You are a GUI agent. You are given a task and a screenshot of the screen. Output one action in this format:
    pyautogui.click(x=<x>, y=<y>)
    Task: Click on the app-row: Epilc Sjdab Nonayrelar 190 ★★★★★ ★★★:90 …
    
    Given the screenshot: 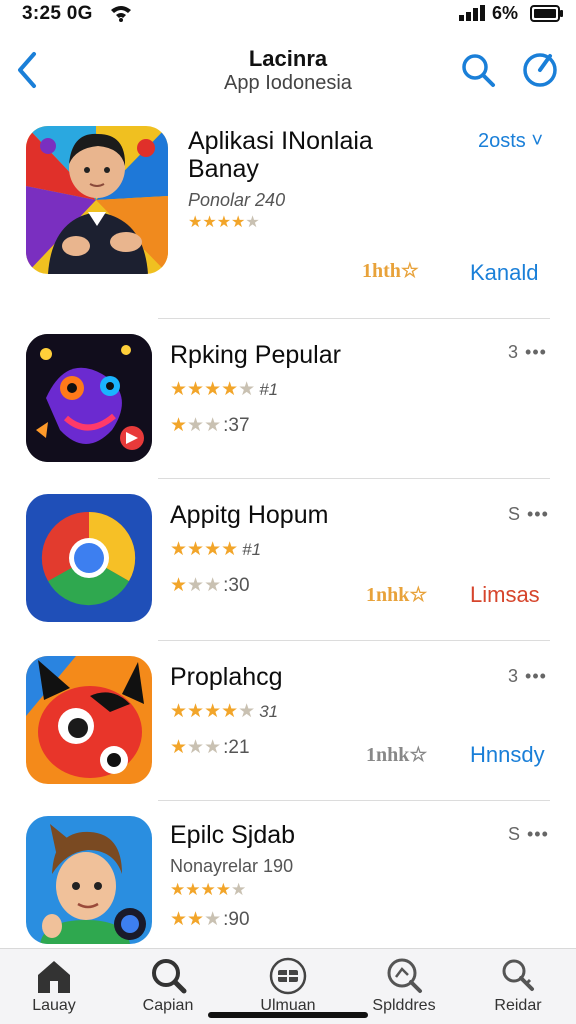 What is the action you would take?
    pyautogui.click(x=288, y=875)
    